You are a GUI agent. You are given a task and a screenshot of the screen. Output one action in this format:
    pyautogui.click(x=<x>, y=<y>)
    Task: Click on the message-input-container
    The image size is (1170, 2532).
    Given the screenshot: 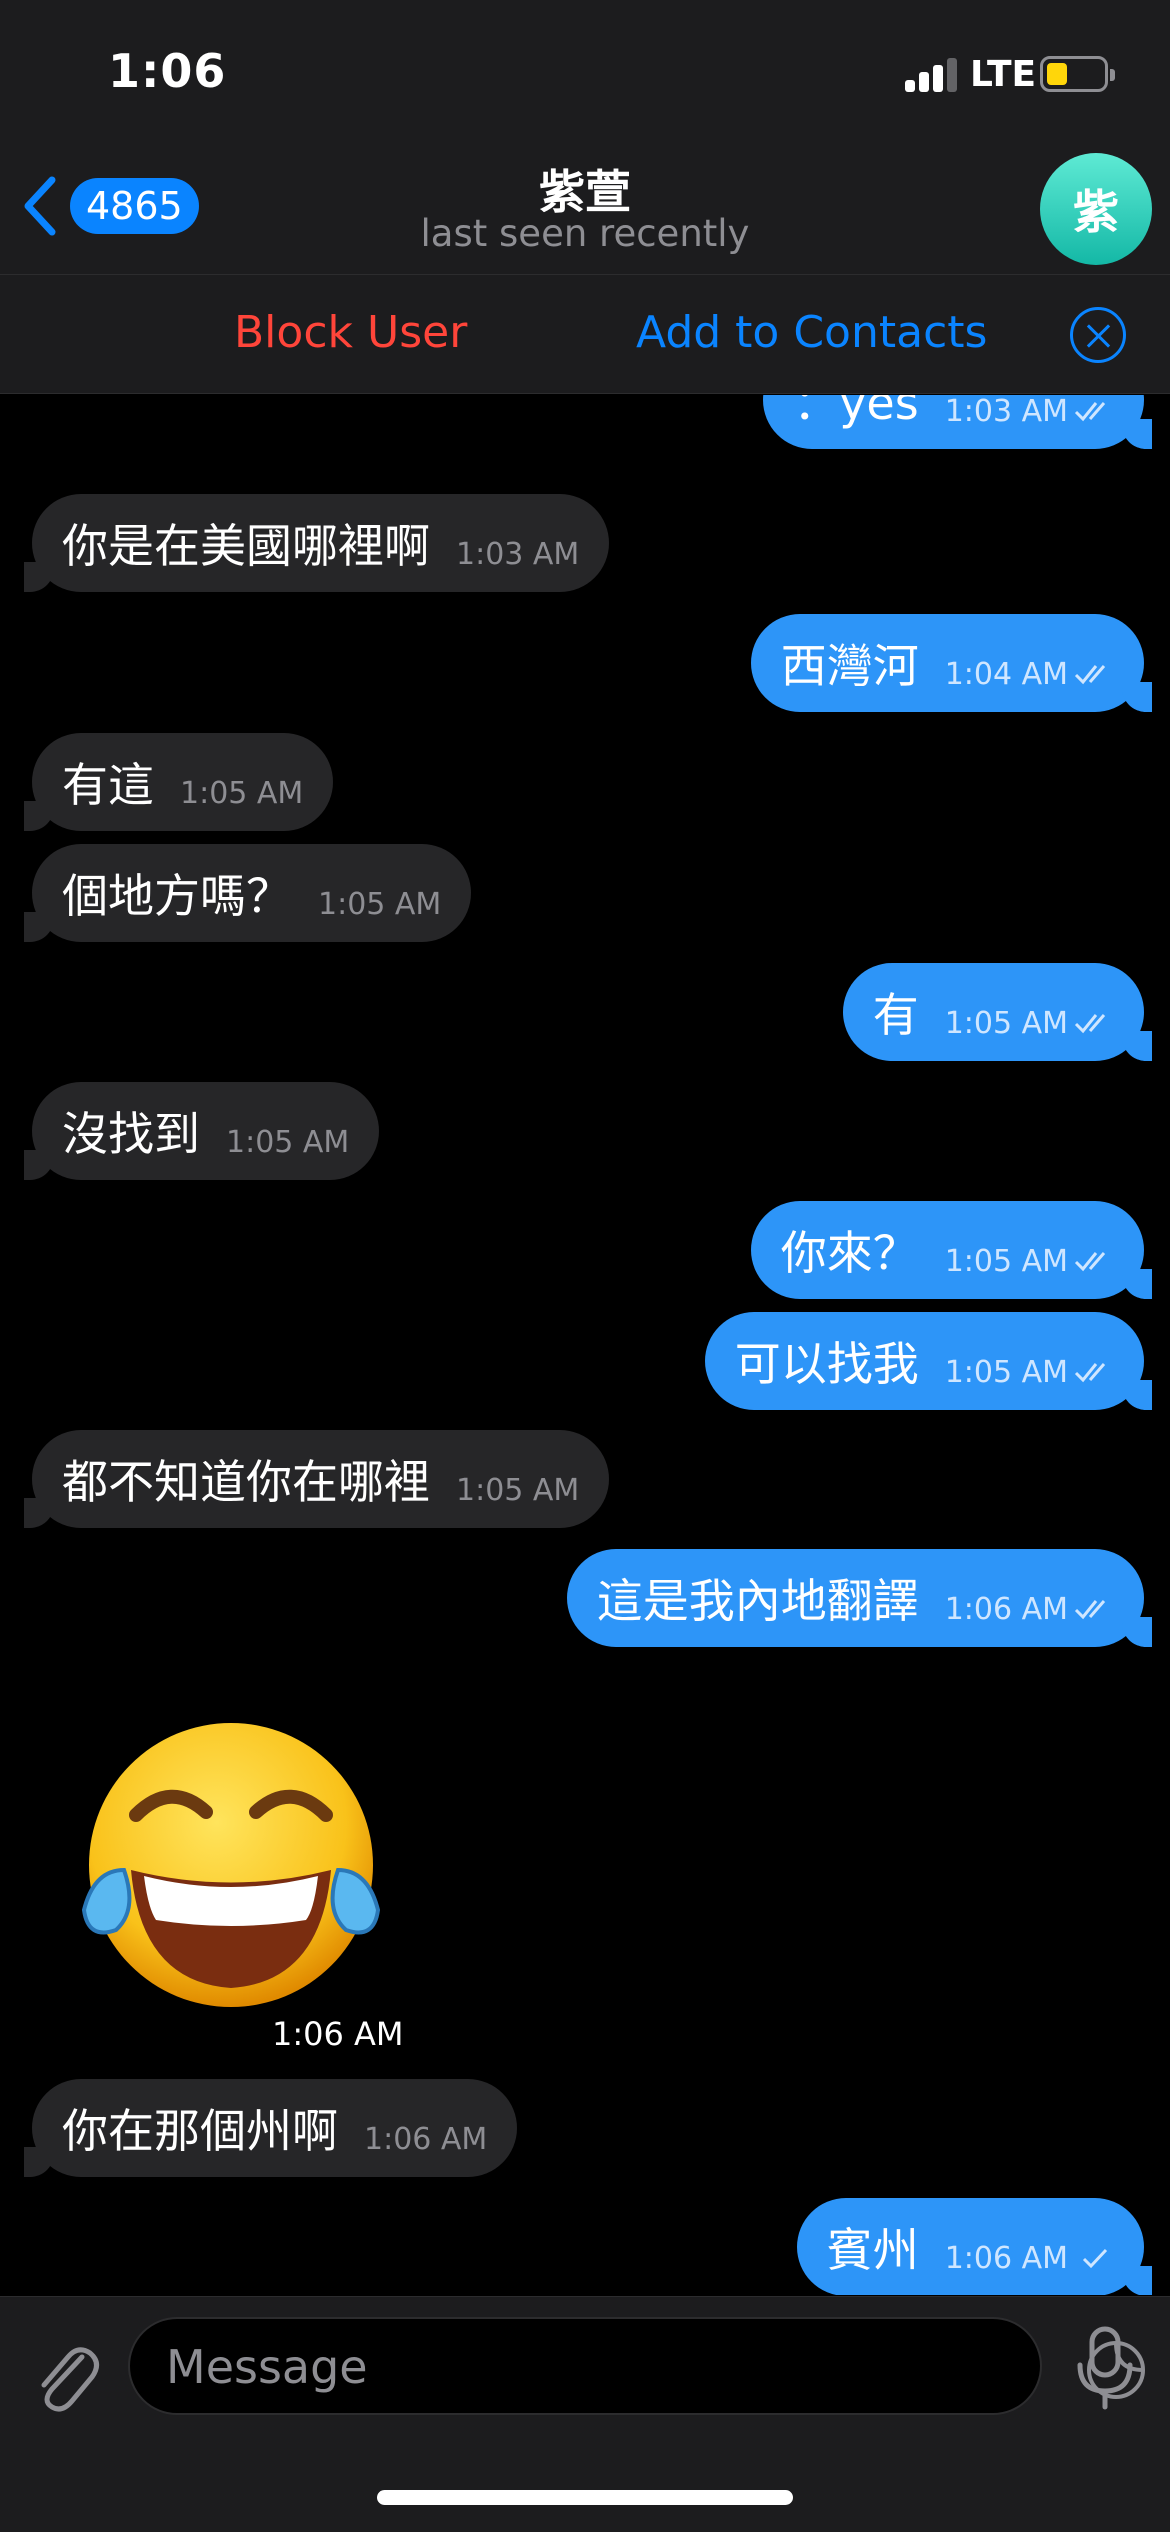 What is the action you would take?
    pyautogui.click(x=636, y=2366)
    